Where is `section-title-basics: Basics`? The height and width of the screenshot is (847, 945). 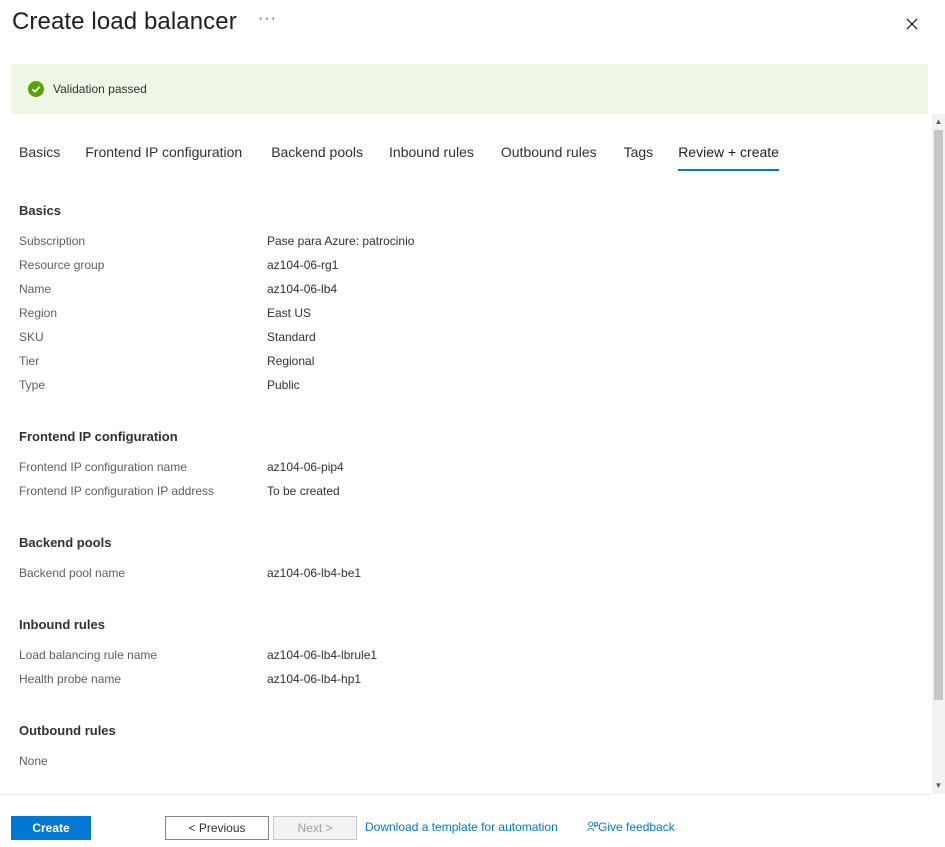 section-title-basics: Basics is located at coordinates (40, 210).